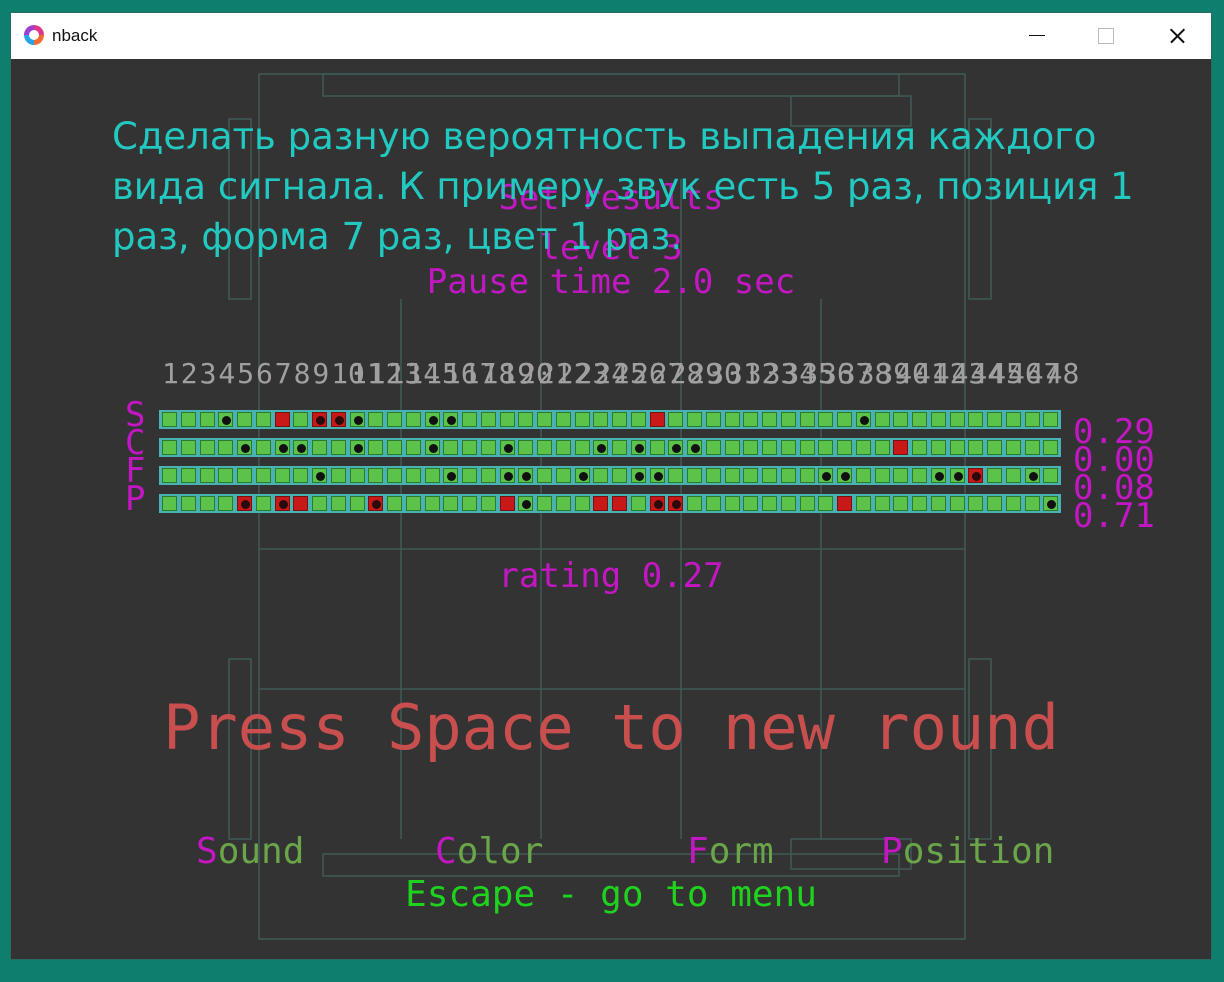  Describe the element at coordinates (283, 373) in the screenshot. I see `column-number: 7` at that location.